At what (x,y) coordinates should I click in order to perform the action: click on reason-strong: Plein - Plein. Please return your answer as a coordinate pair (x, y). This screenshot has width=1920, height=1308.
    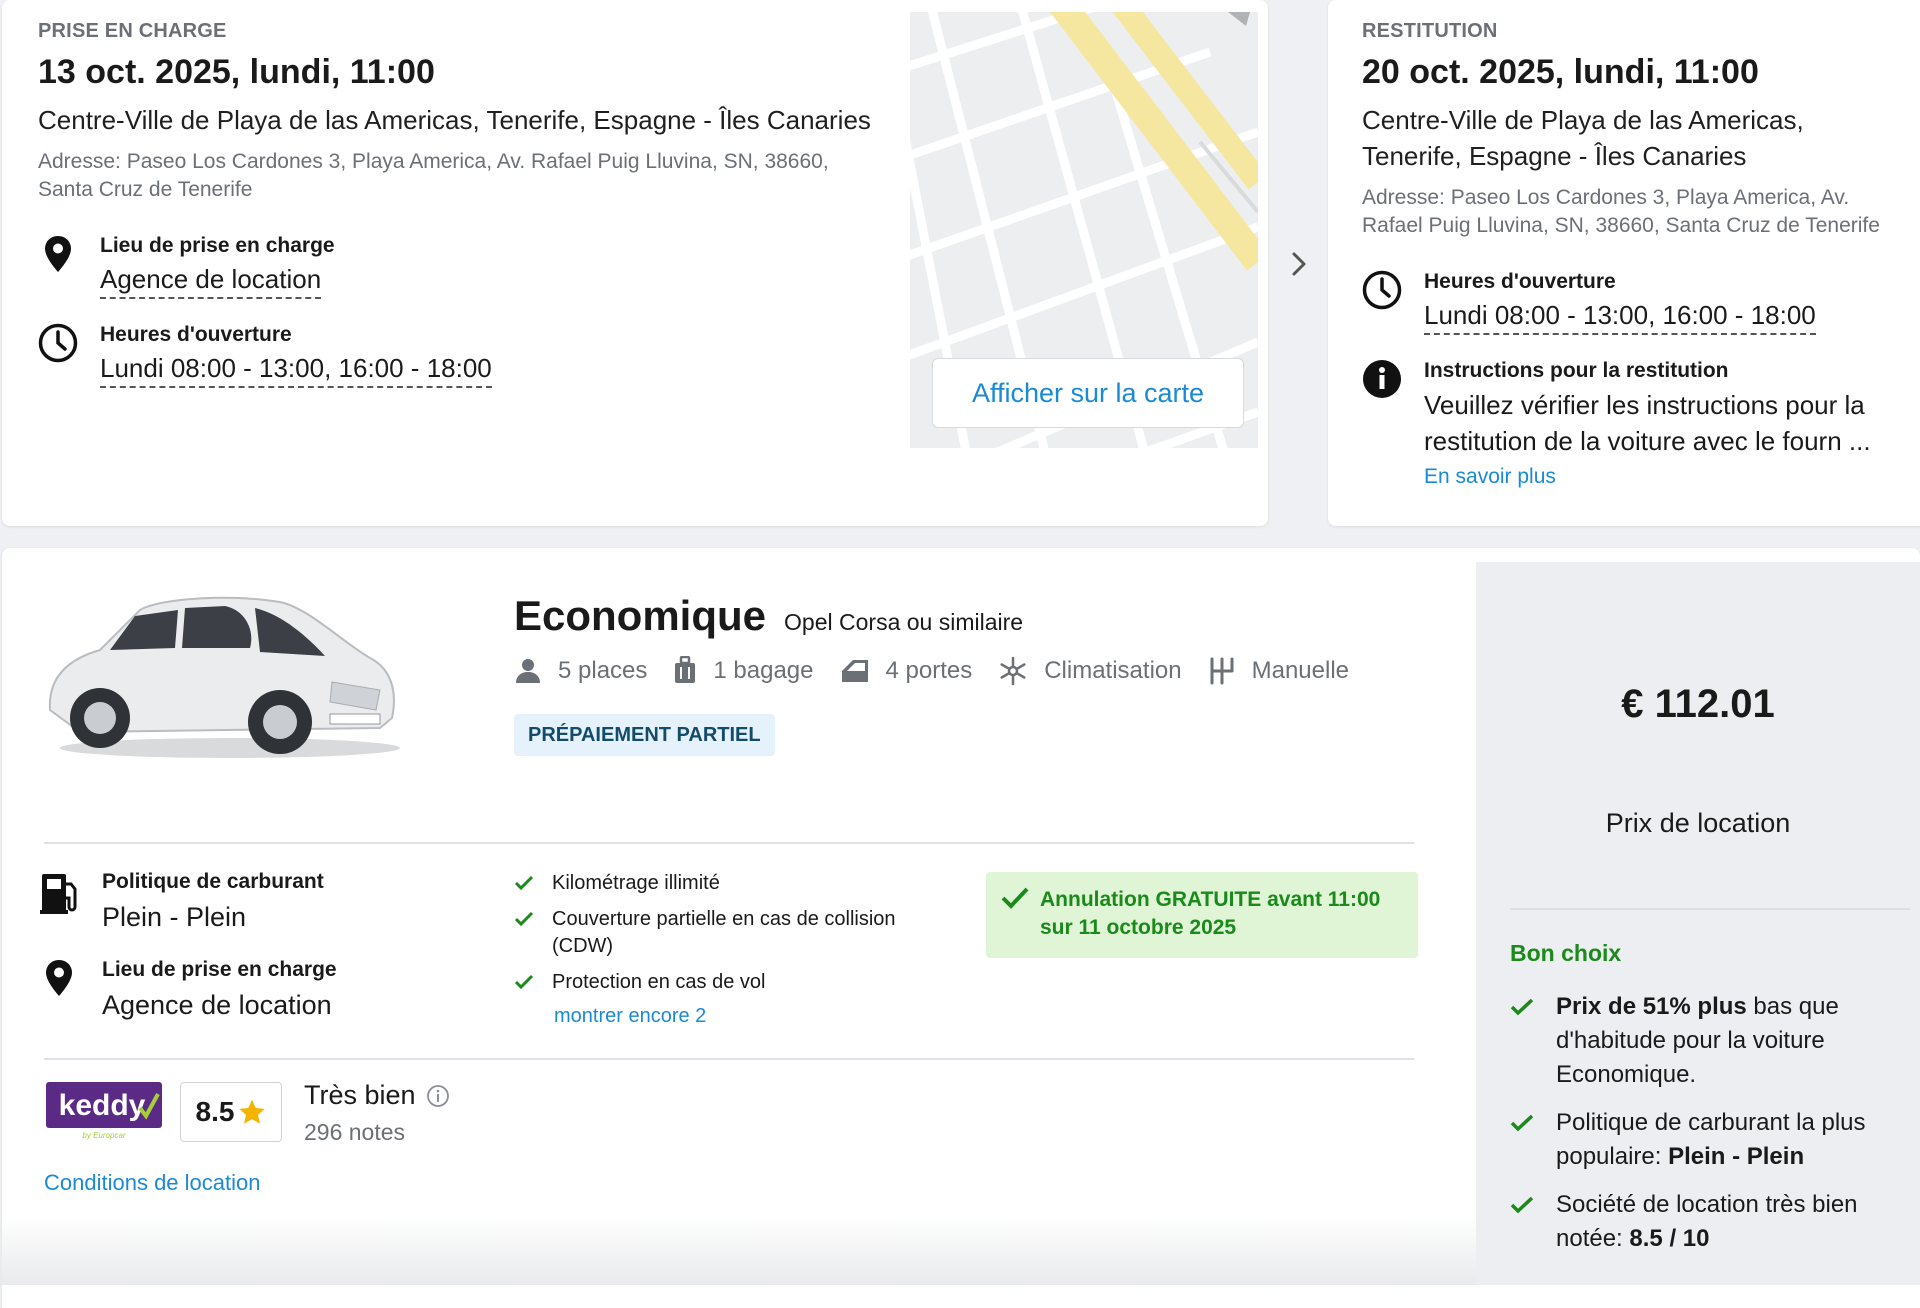
    Looking at the image, I should click on (1736, 1156).